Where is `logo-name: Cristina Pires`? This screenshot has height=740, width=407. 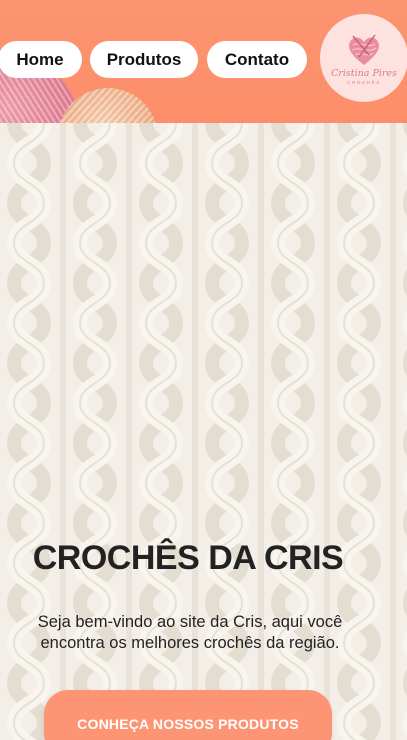 logo-name: Cristina Pires is located at coordinates (364, 74).